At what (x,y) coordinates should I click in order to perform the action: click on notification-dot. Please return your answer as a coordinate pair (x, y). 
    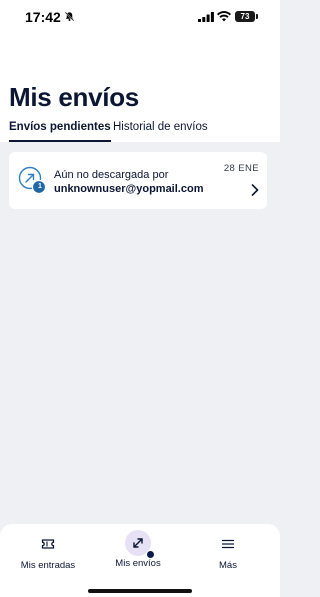
    Looking at the image, I should click on (150, 554).